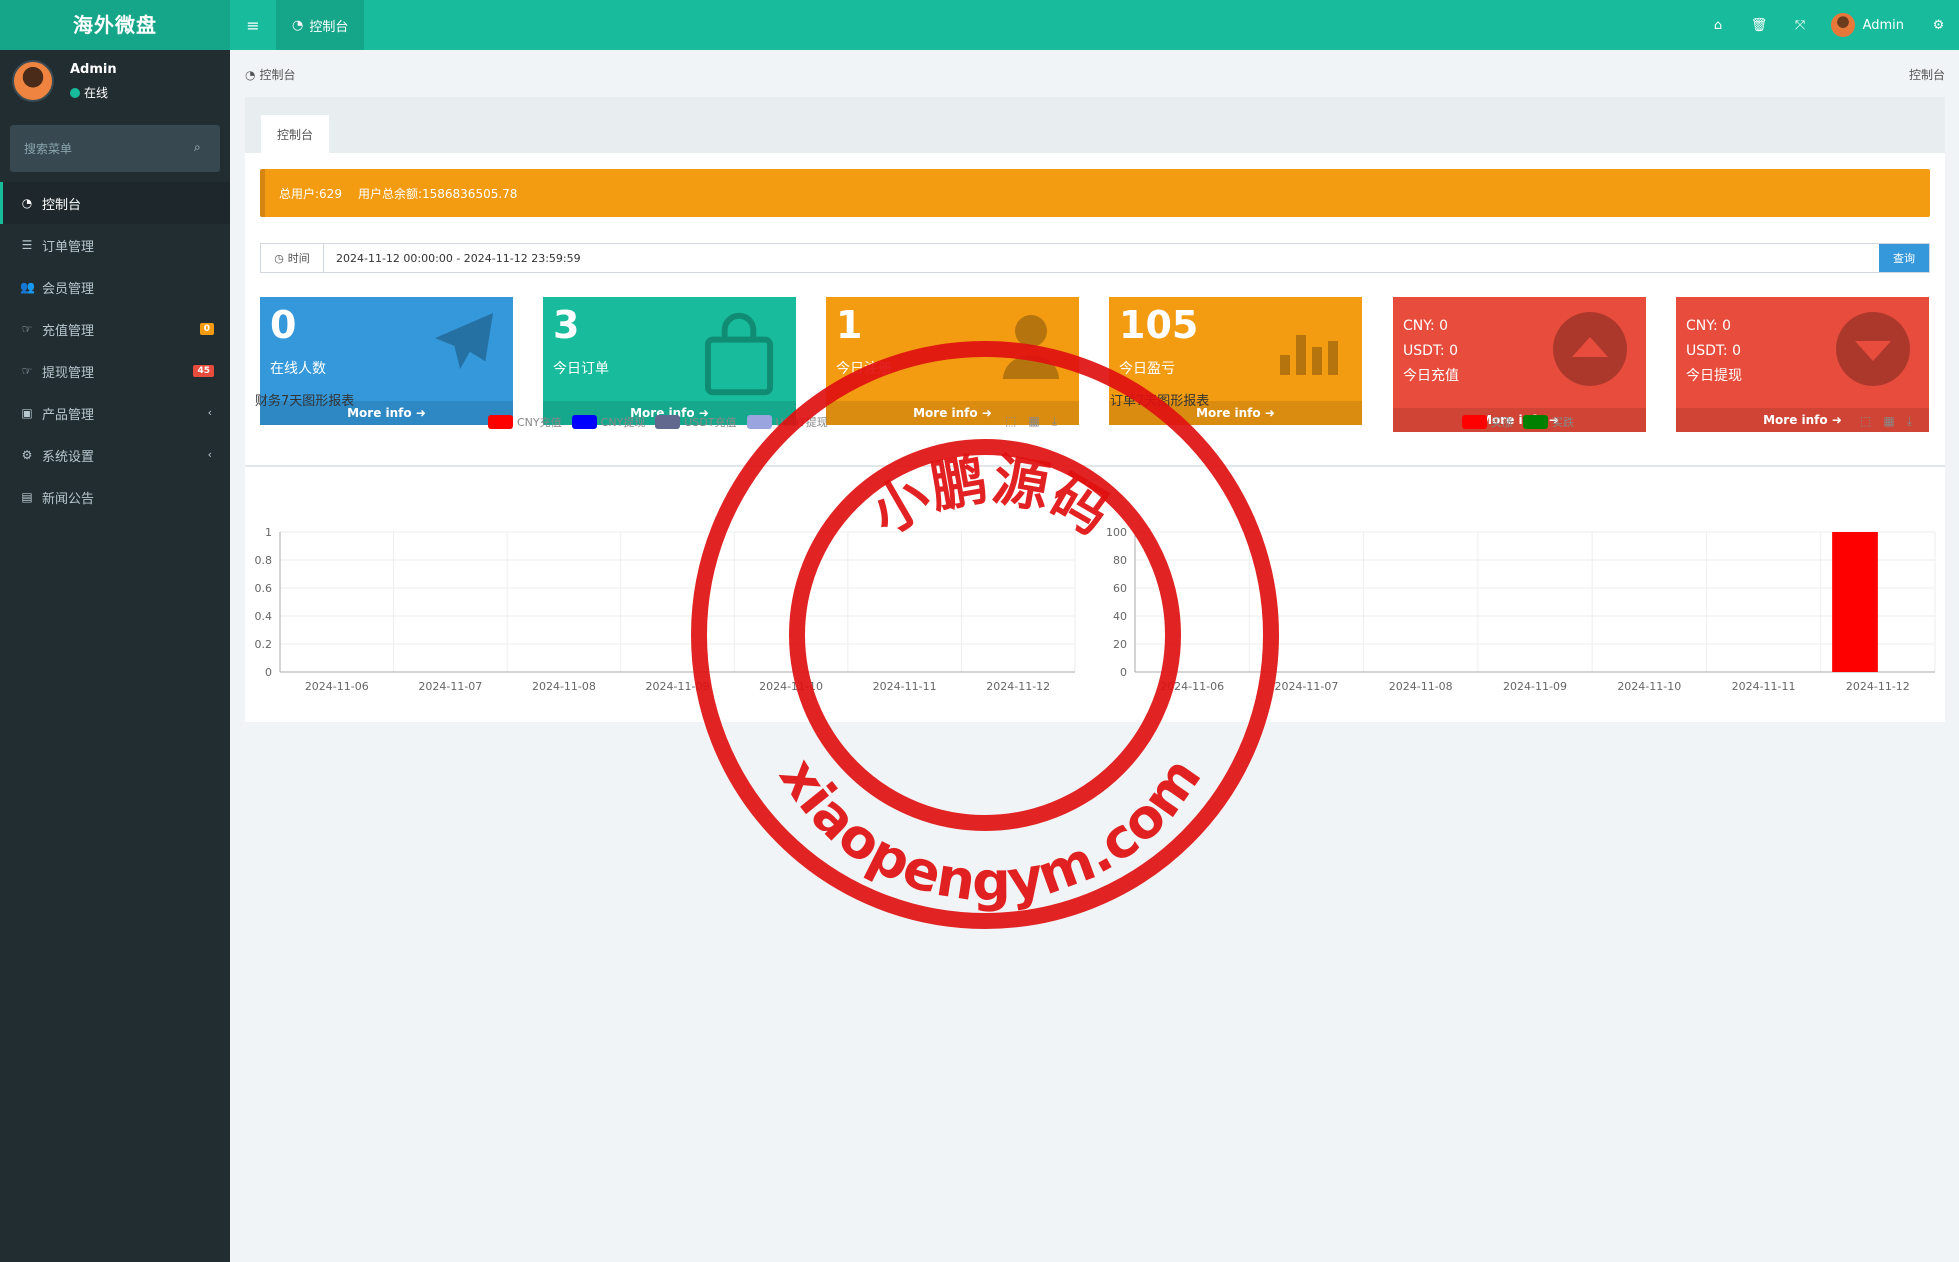 The image size is (1959, 1262). Describe the element at coordinates (68, 499) in the screenshot. I see `sidebar-item-label: 新闻公告` at that location.